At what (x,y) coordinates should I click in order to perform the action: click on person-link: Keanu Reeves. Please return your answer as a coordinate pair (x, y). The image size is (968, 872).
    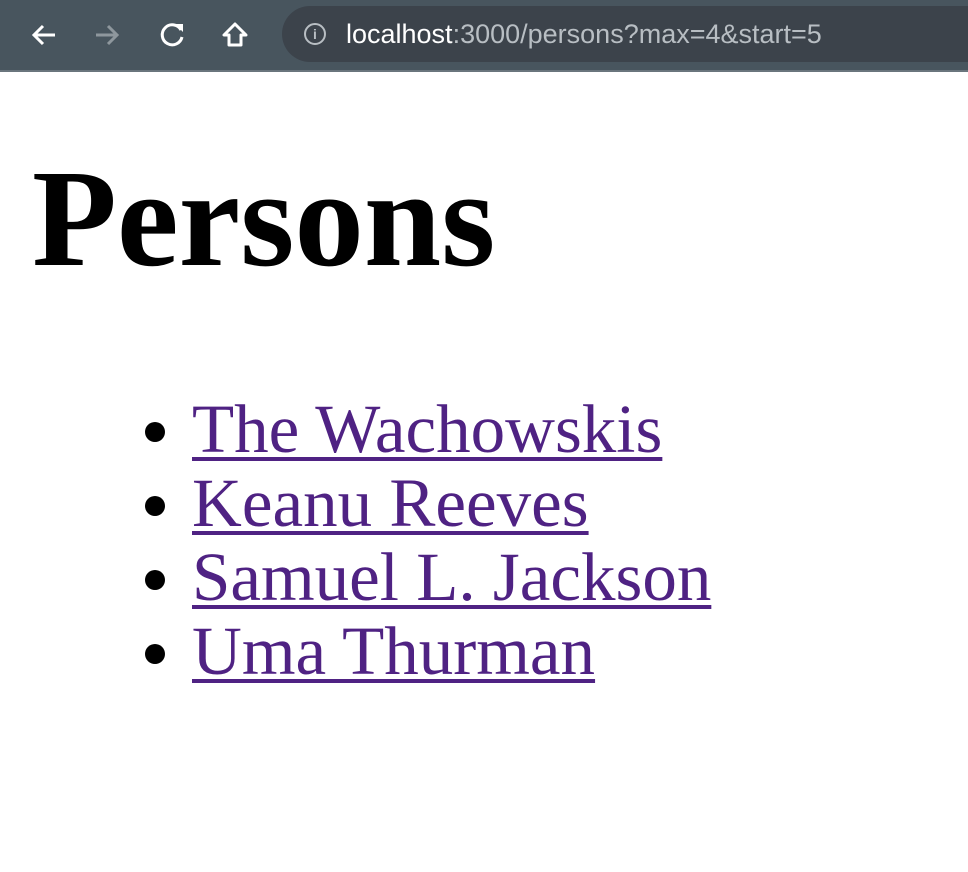
    Looking at the image, I should click on (390, 503).